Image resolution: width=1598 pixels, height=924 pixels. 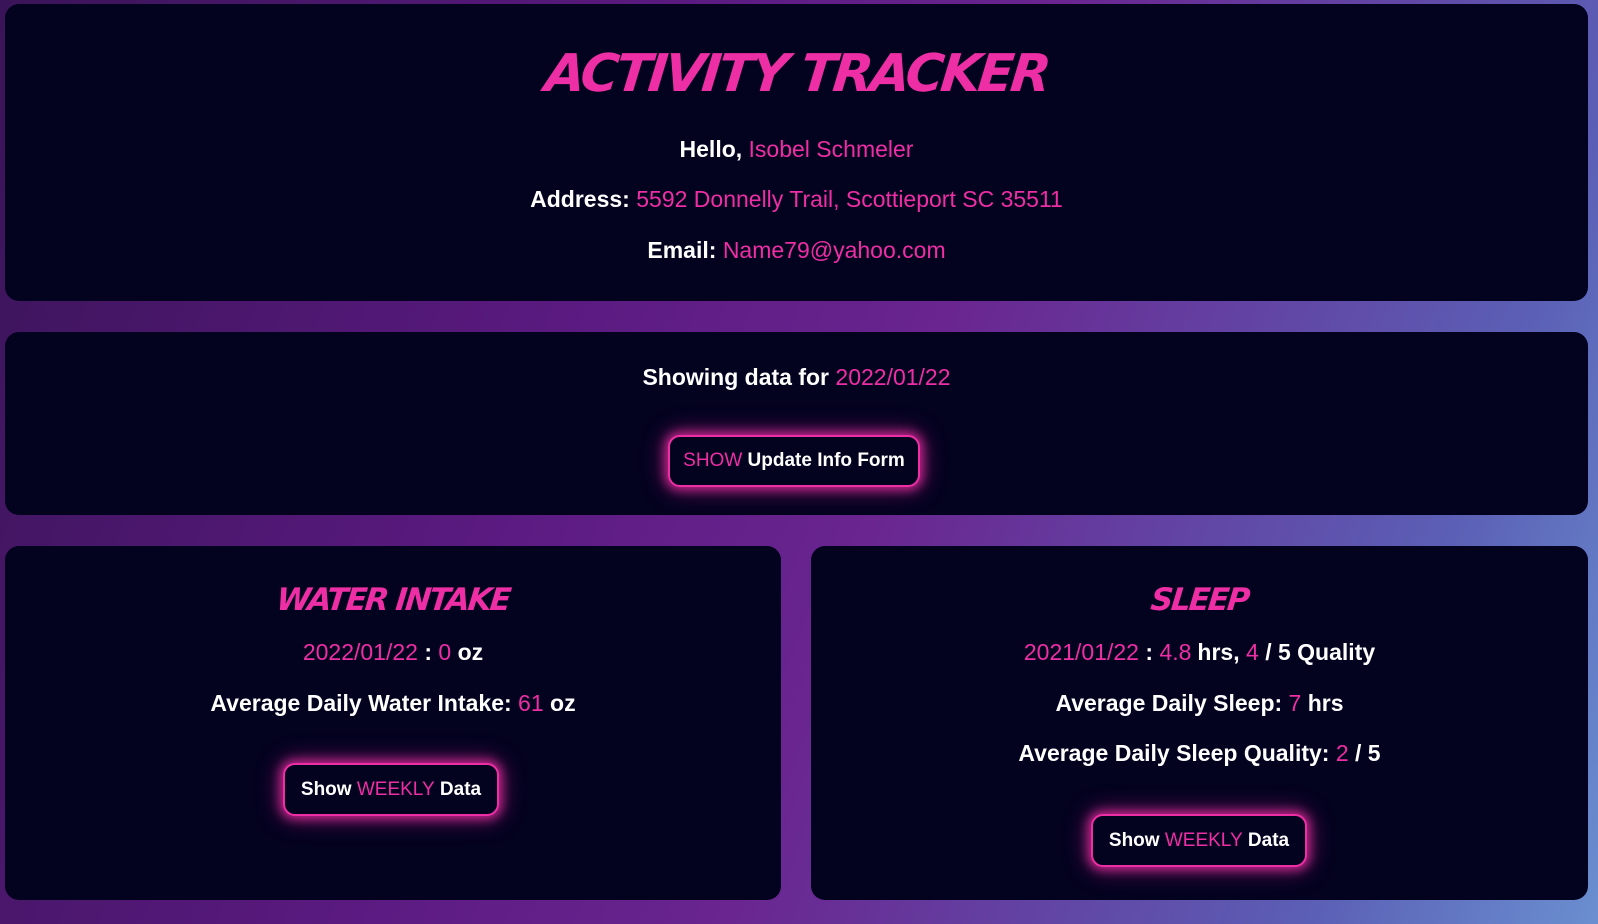 I want to click on water-average-unit: oz, so click(x=563, y=703).